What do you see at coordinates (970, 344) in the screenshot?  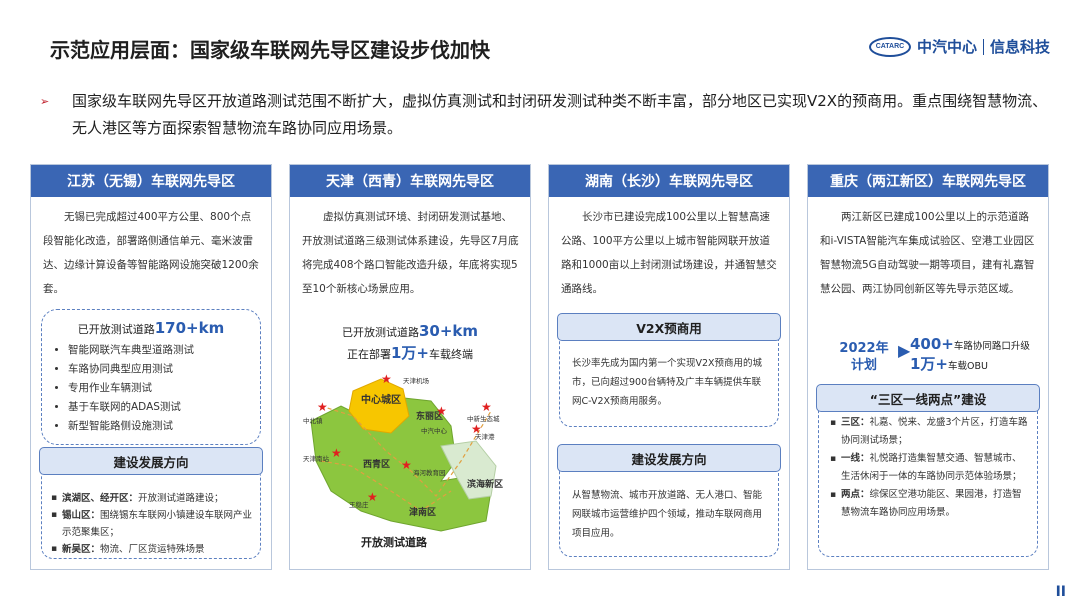 I see `plan-item: 400+车路协同路口升级` at bounding box center [970, 344].